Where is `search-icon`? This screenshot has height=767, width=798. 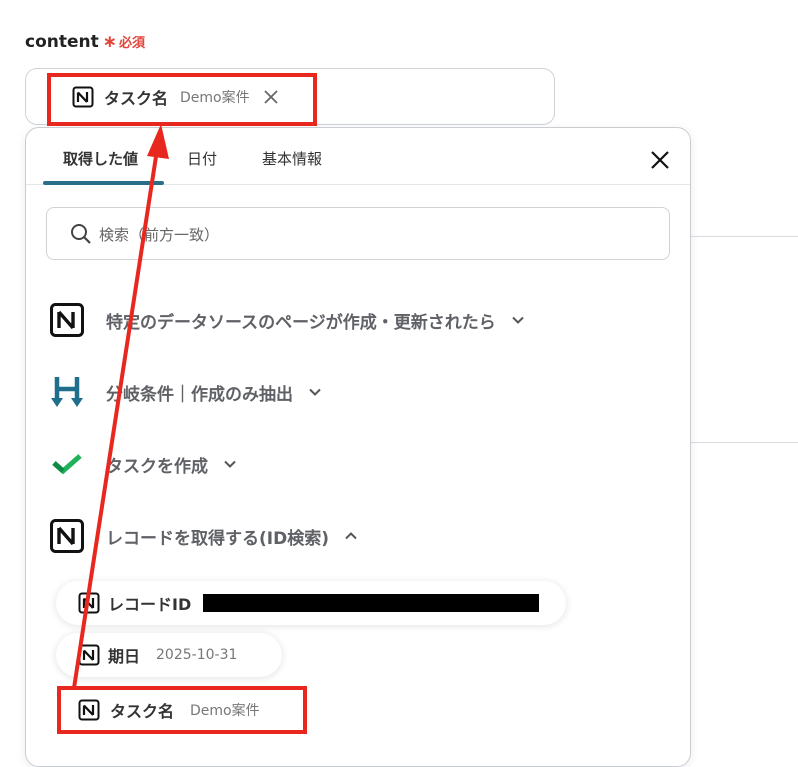
search-icon is located at coordinates (81, 234).